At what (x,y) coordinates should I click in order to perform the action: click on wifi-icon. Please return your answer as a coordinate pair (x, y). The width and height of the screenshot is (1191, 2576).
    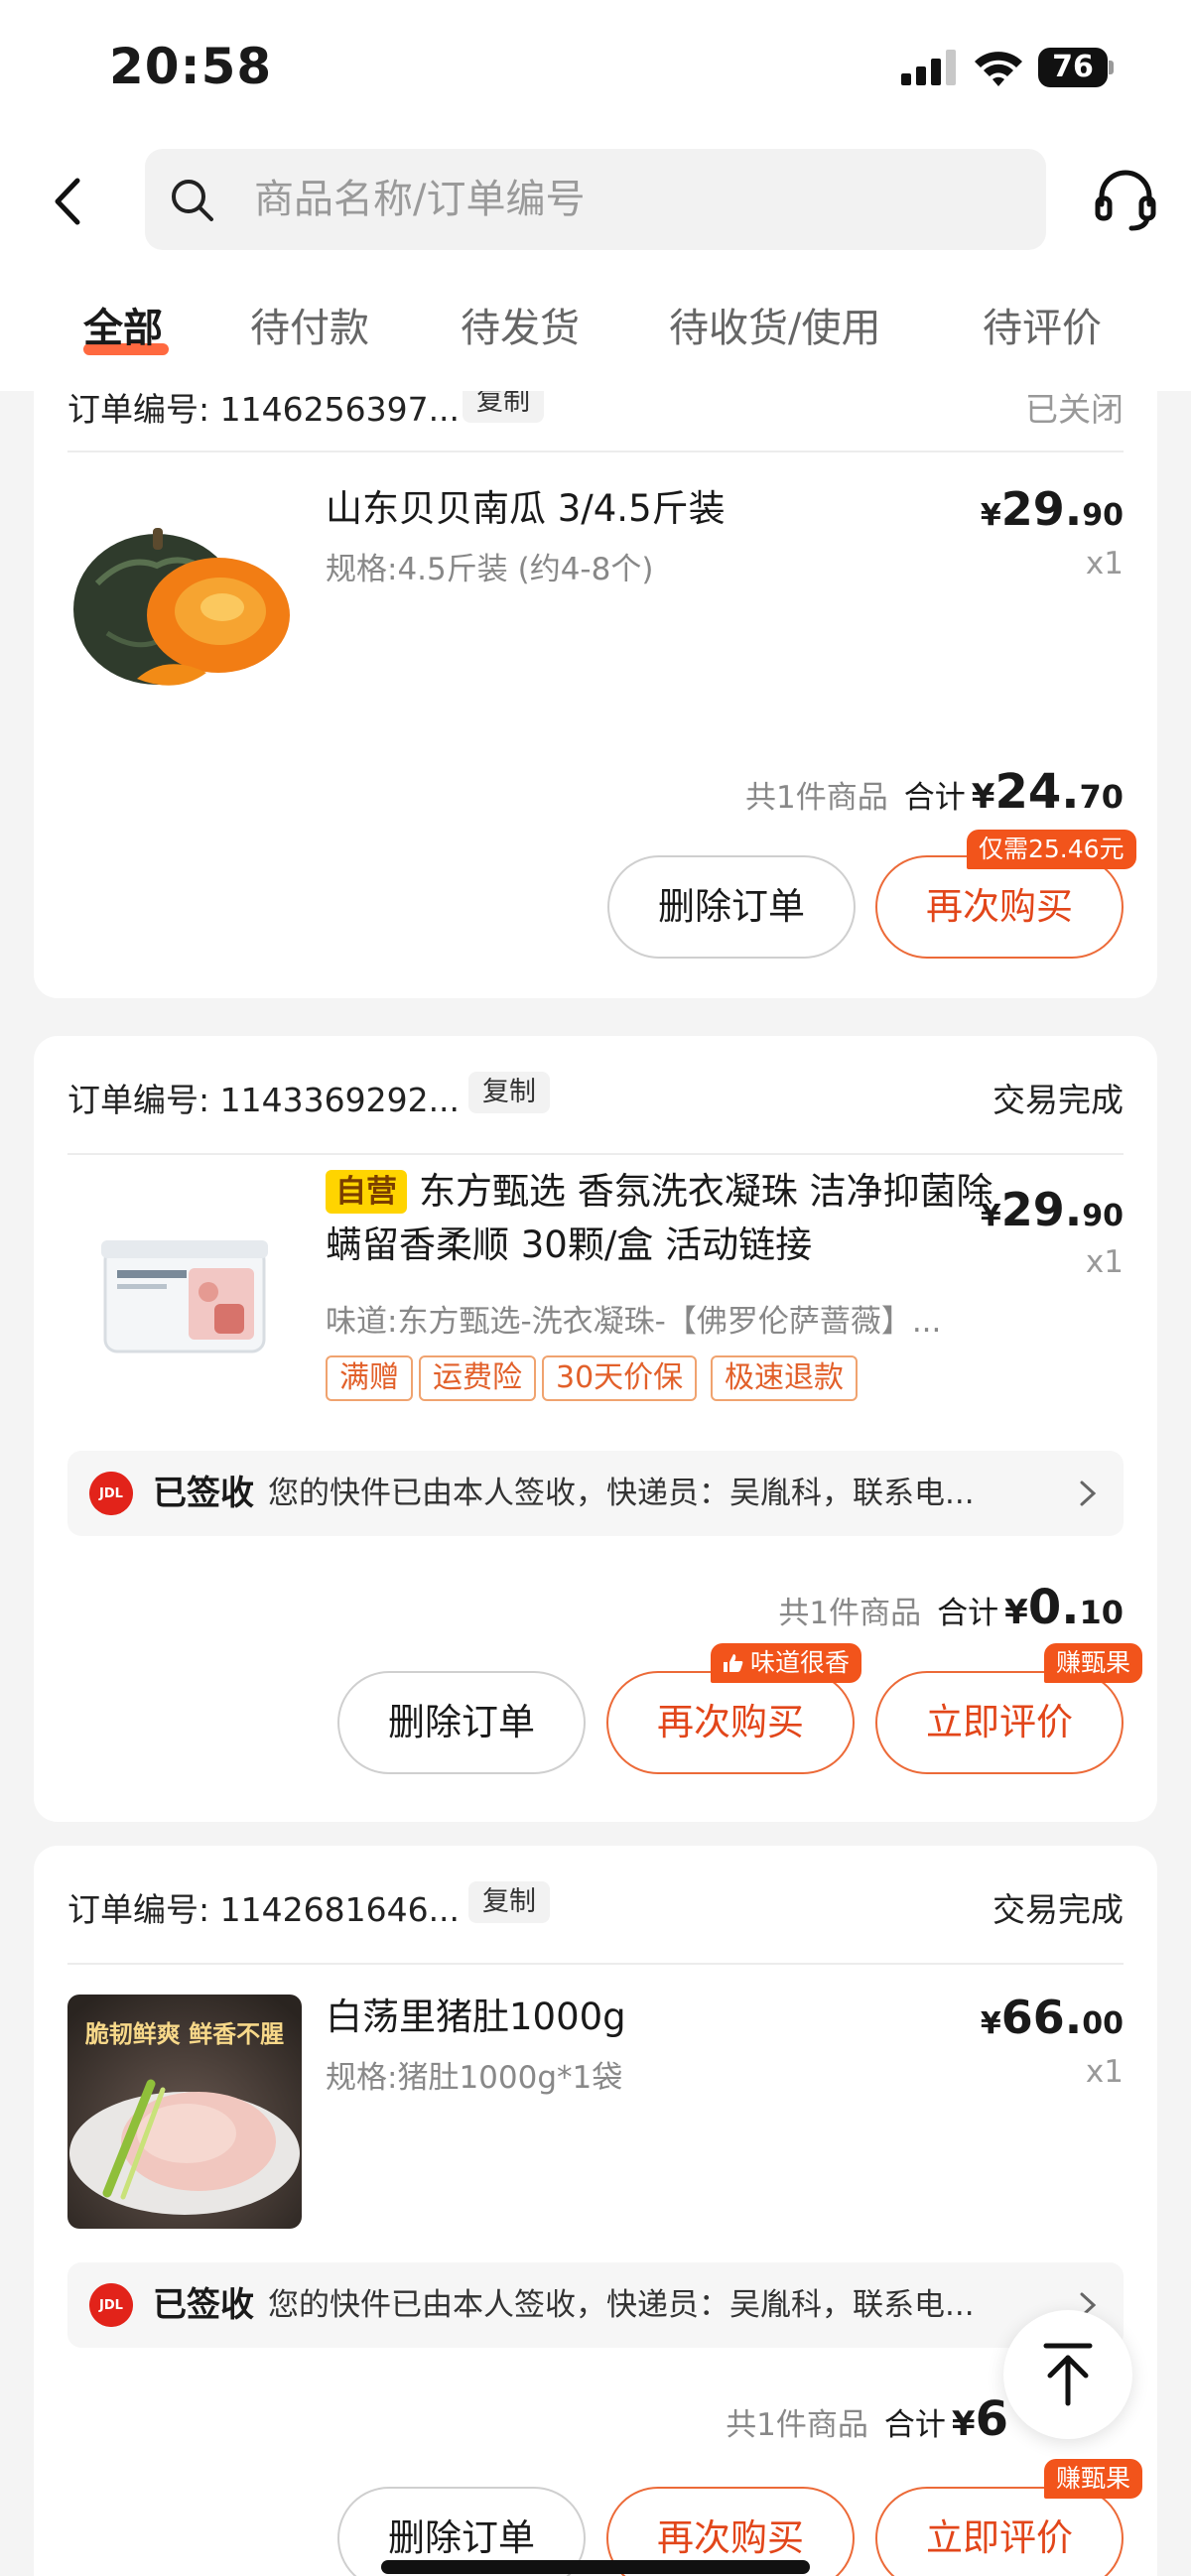
    Looking at the image, I should click on (998, 69).